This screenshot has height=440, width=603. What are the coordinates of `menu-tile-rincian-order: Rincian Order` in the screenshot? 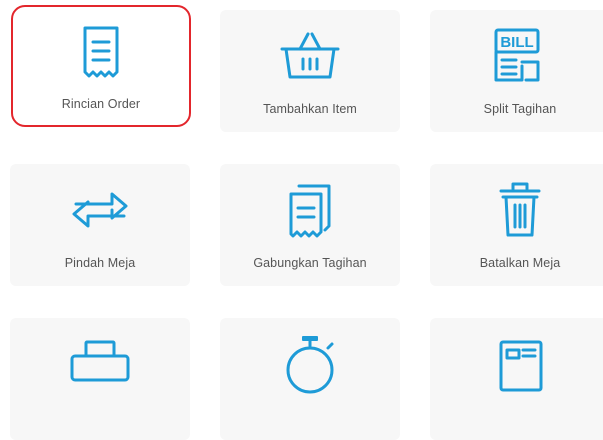 It's located at (101, 66).